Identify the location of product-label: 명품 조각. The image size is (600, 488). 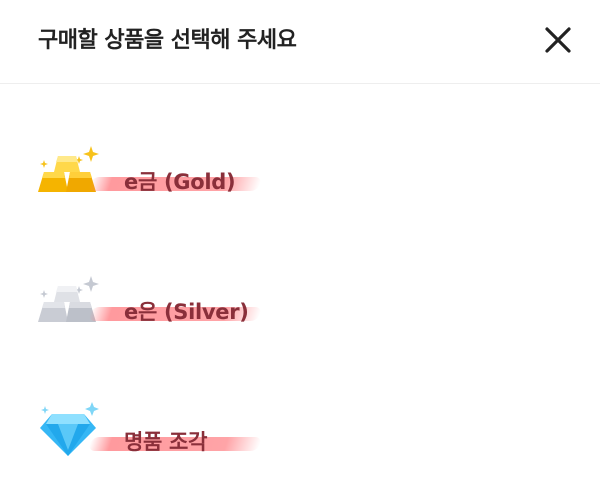
(166, 442).